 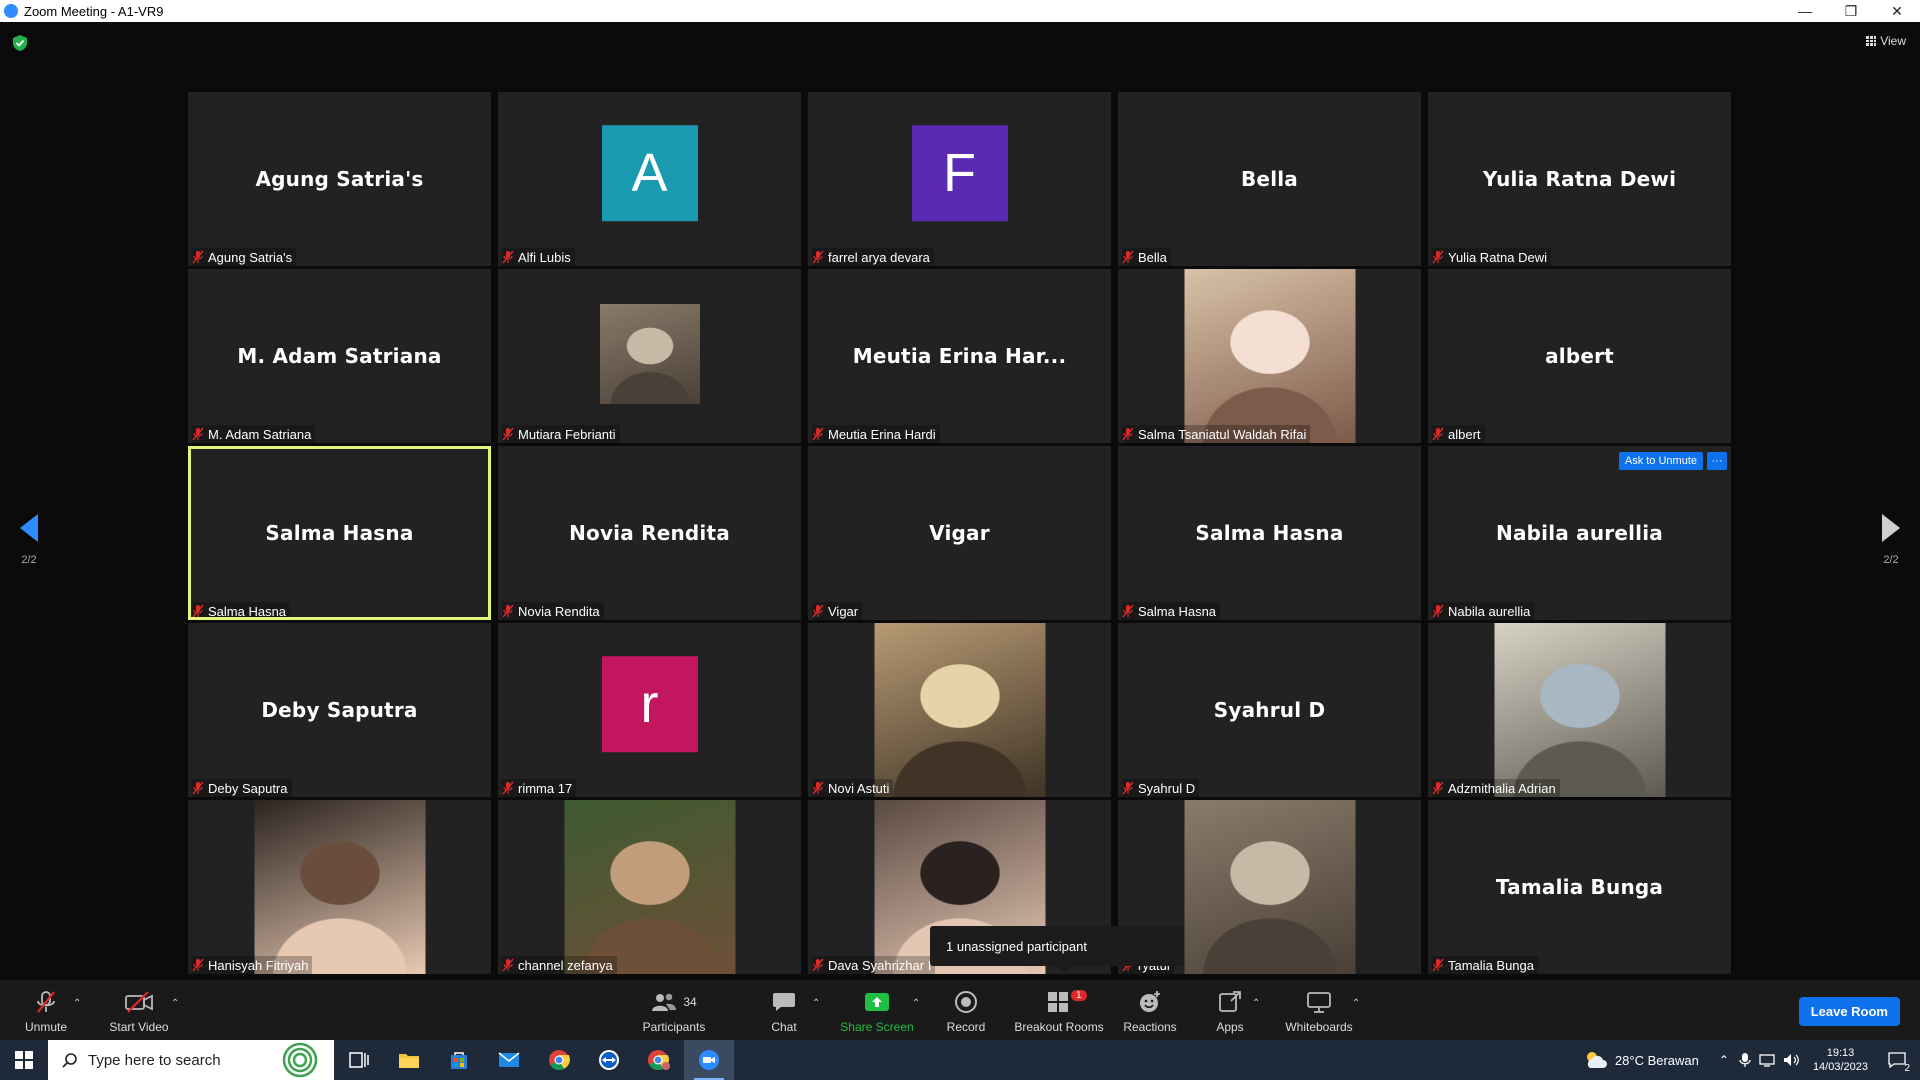 I want to click on file-explorer-button, so click(x=409, y=1060).